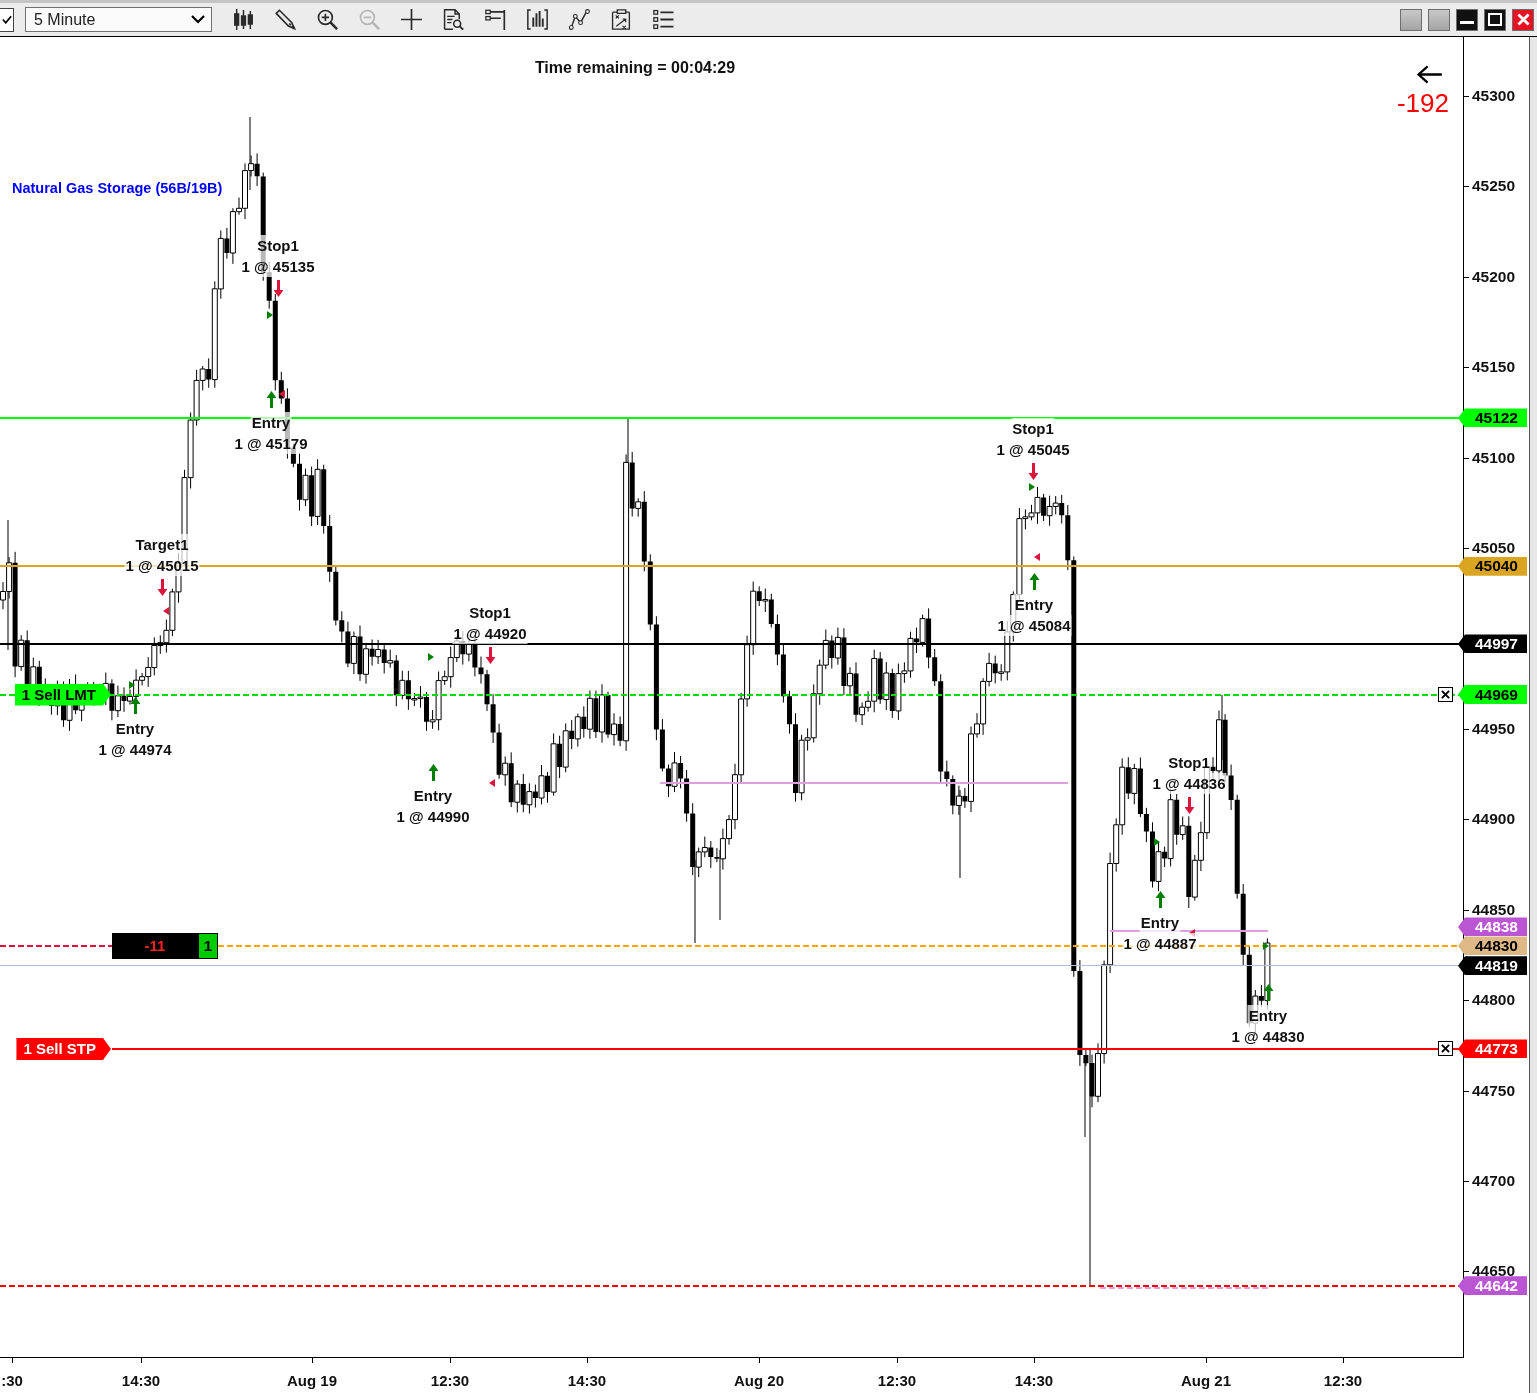  I want to click on maximize-button, so click(1495, 19).